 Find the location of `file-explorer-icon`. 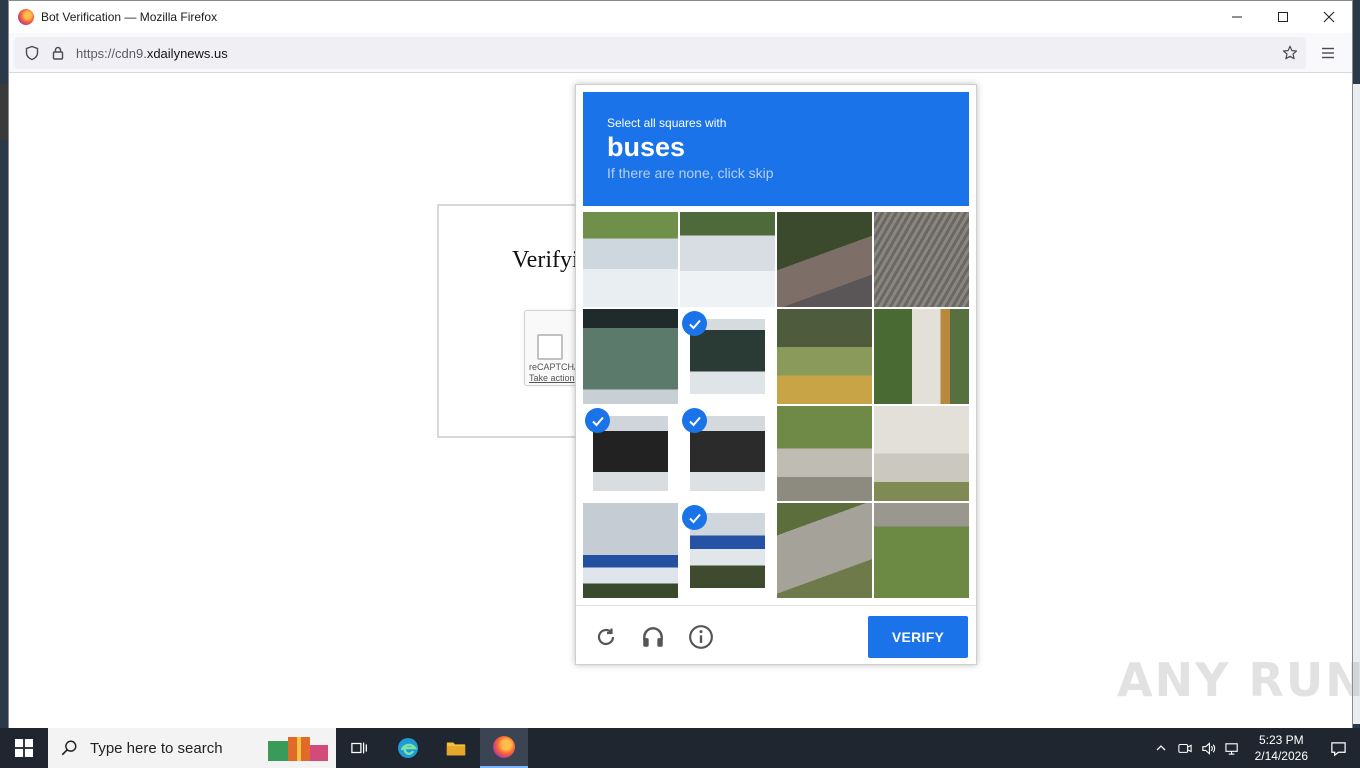

file-explorer-icon is located at coordinates (456, 748).